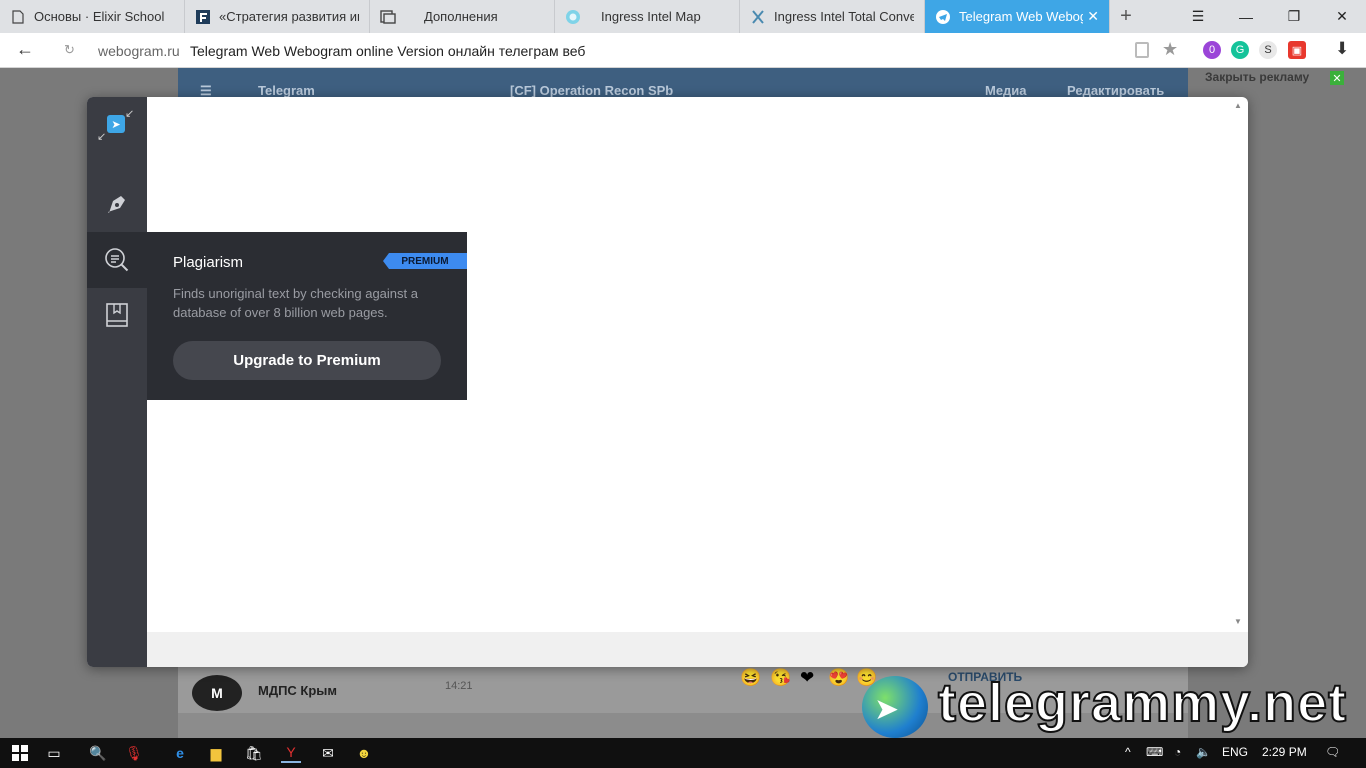 The height and width of the screenshot is (768, 1366). I want to click on language-indicator: ENG, so click(1235, 752).